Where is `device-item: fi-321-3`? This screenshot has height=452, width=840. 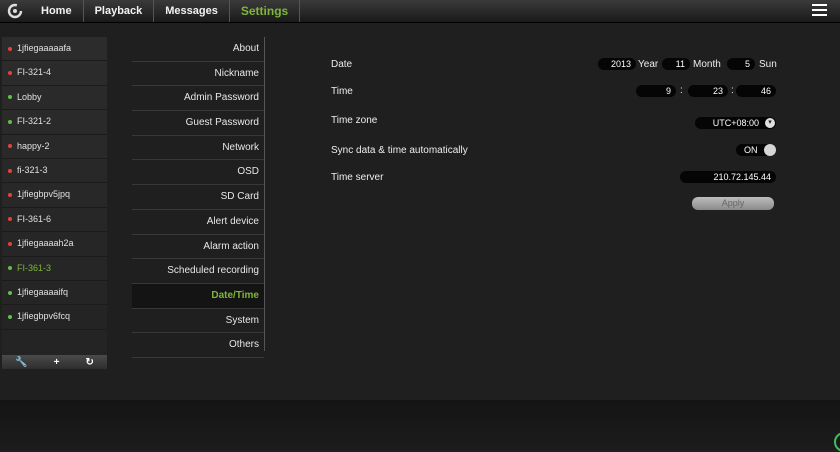 device-item: fi-321-3 is located at coordinates (54, 171).